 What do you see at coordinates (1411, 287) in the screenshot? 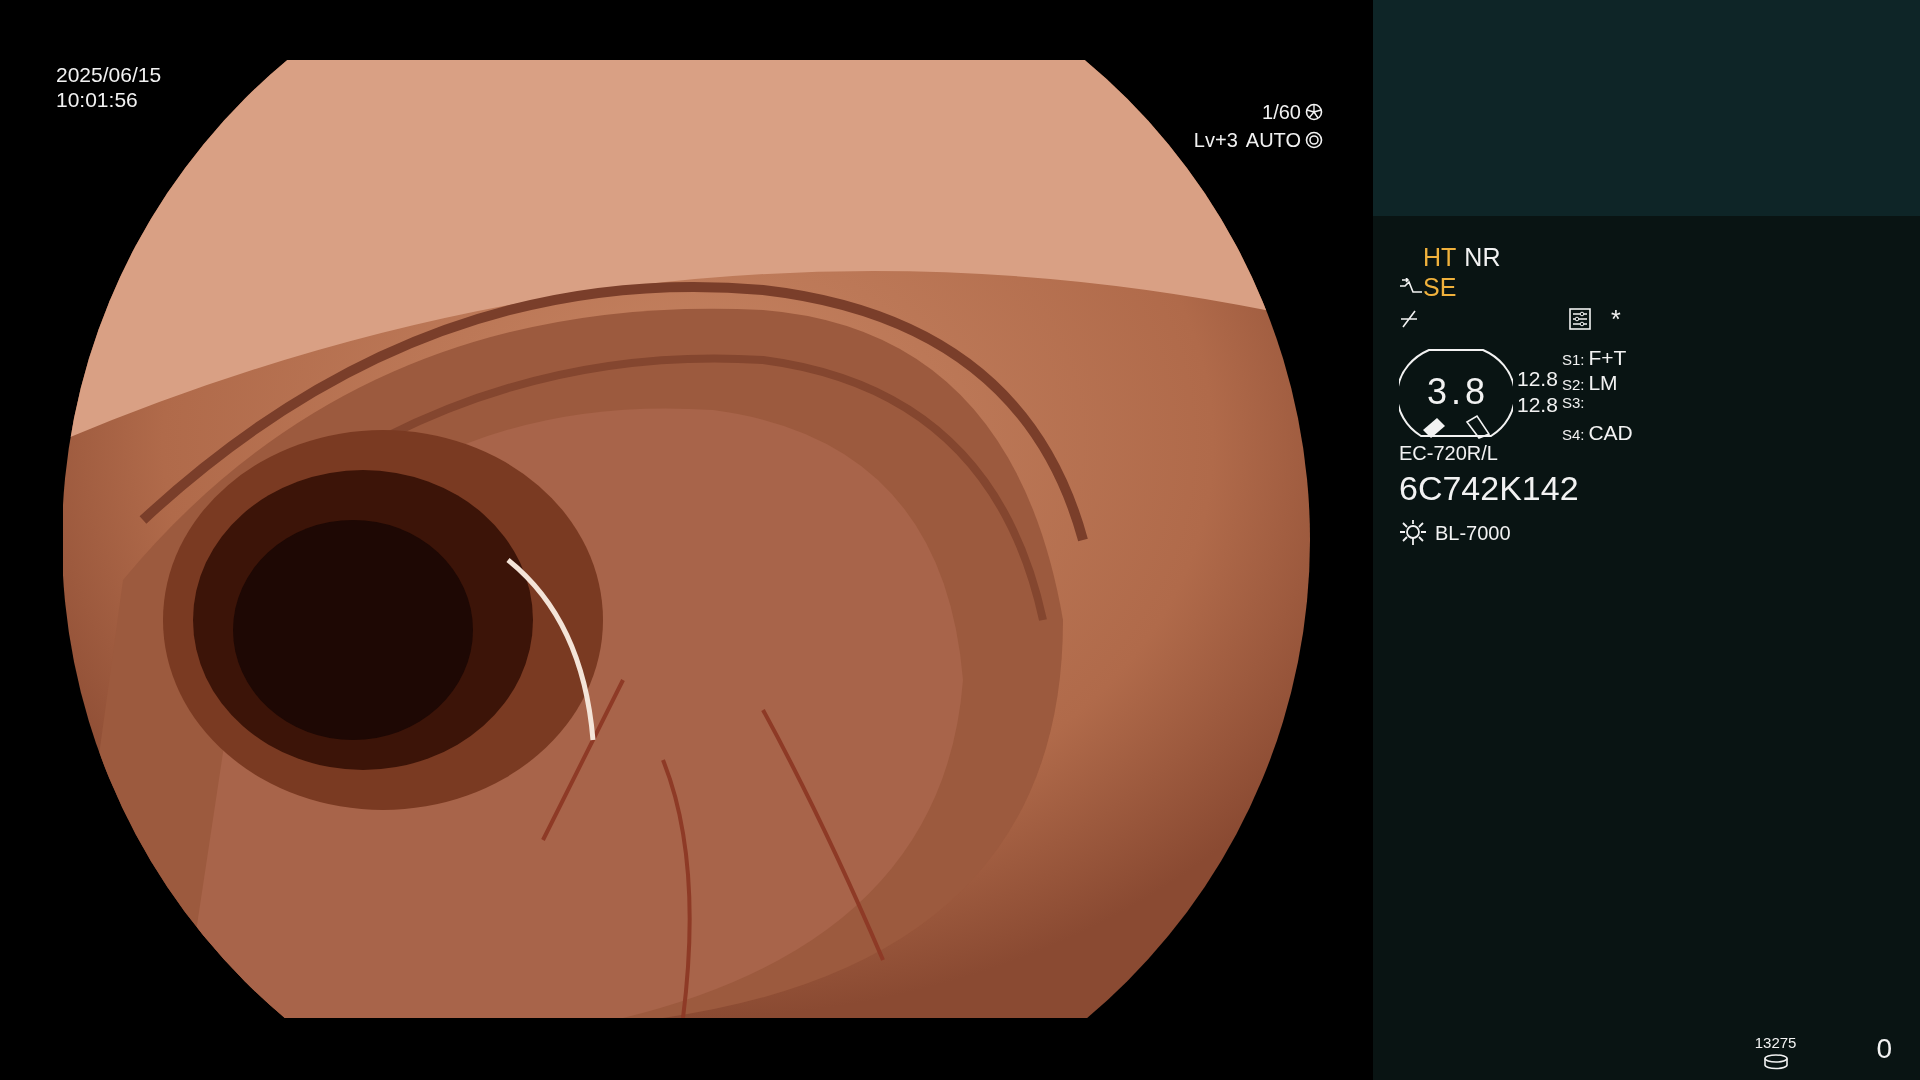
I see `curve-icon` at bounding box center [1411, 287].